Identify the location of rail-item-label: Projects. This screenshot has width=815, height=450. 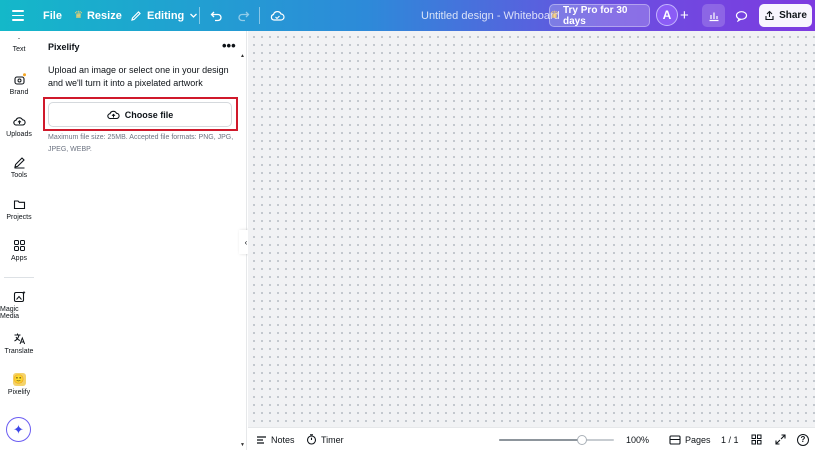
(19, 217).